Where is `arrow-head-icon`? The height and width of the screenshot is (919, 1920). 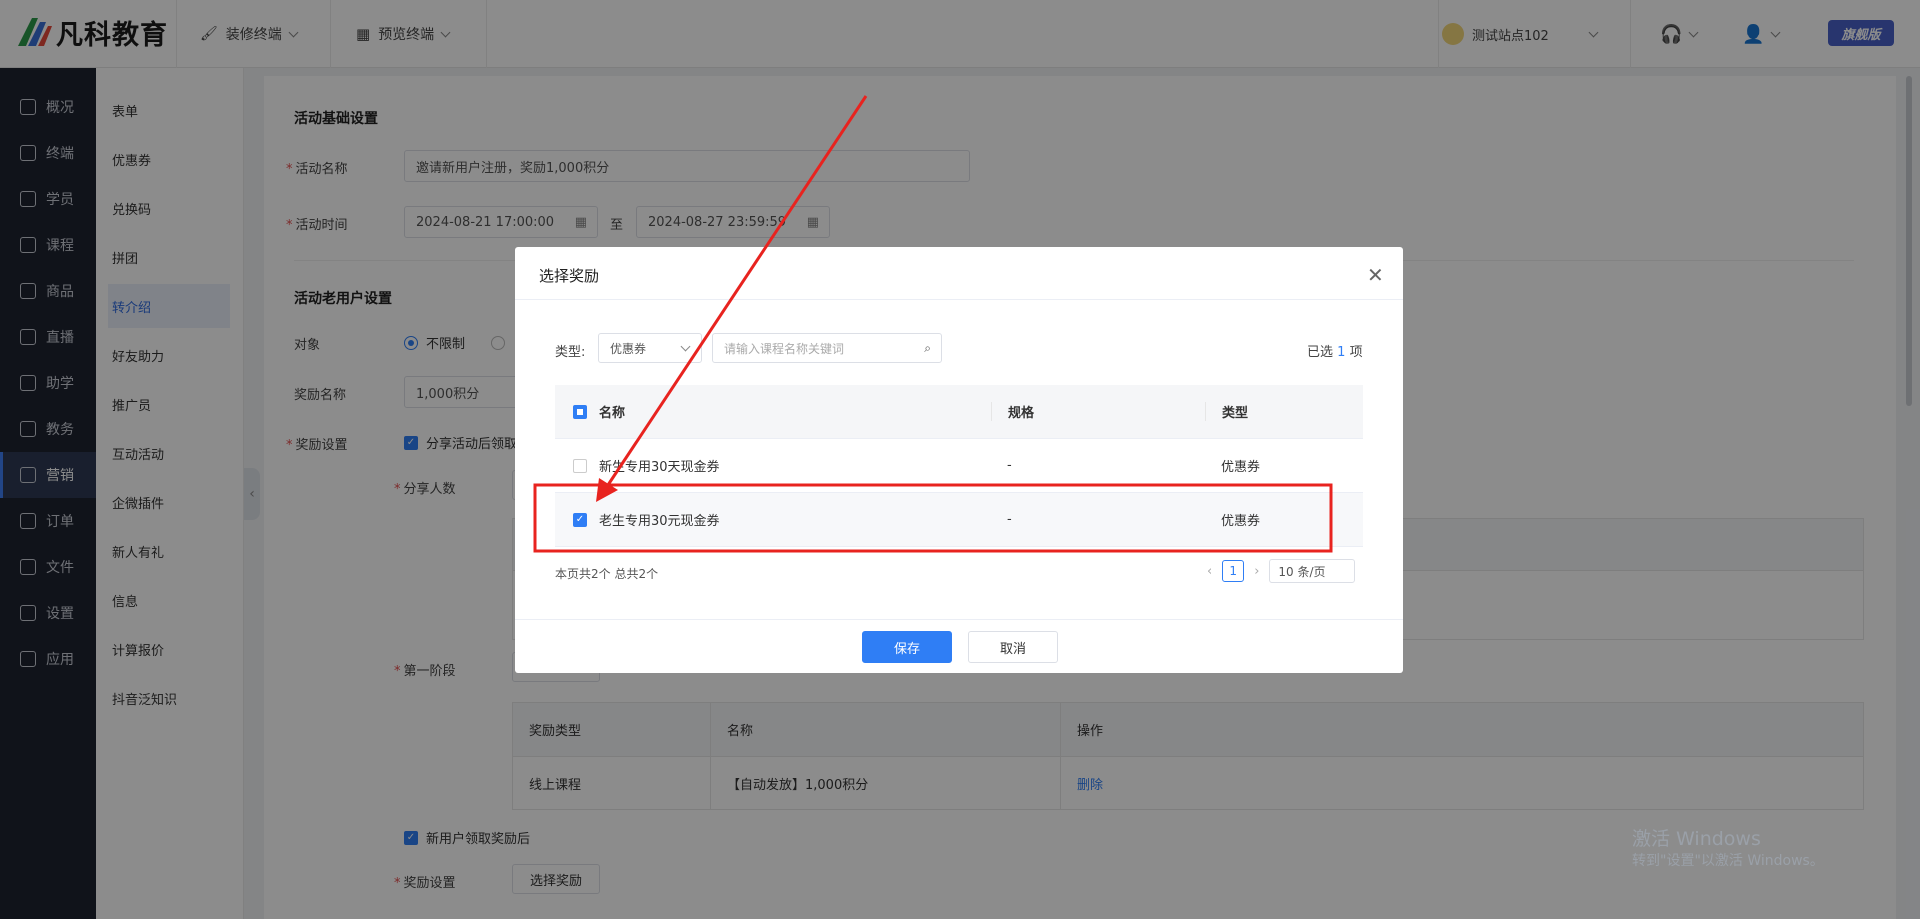
arrow-head-icon is located at coordinates (607, 490).